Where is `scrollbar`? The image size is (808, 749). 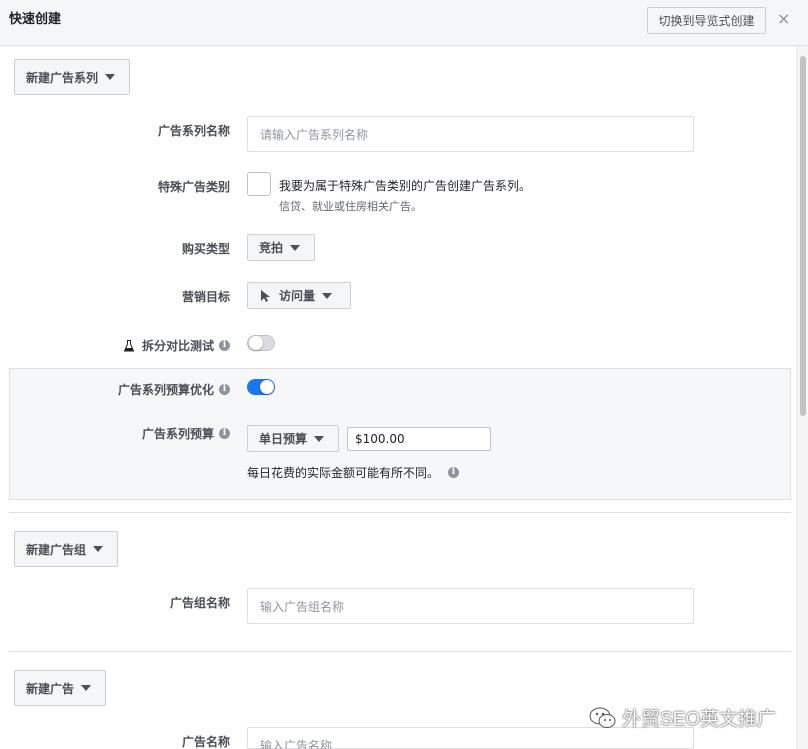
scrollbar is located at coordinates (802, 397).